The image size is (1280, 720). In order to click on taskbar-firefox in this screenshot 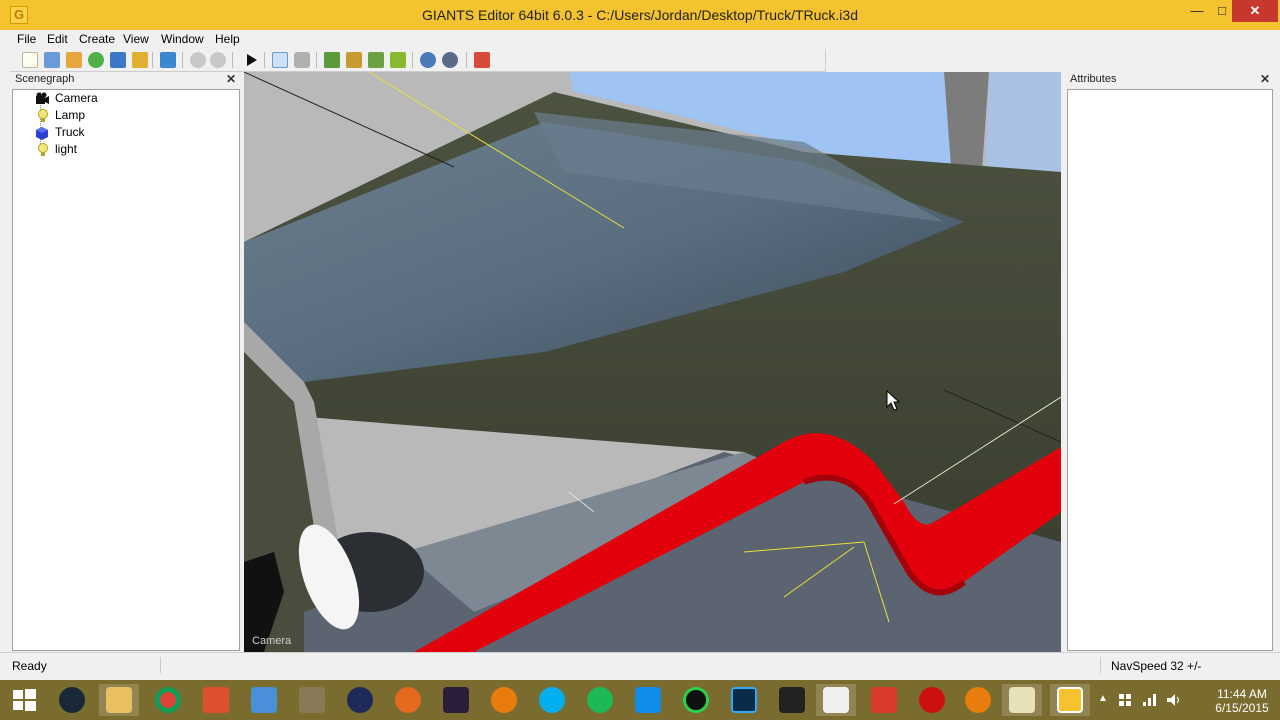, I will do `click(408, 700)`.